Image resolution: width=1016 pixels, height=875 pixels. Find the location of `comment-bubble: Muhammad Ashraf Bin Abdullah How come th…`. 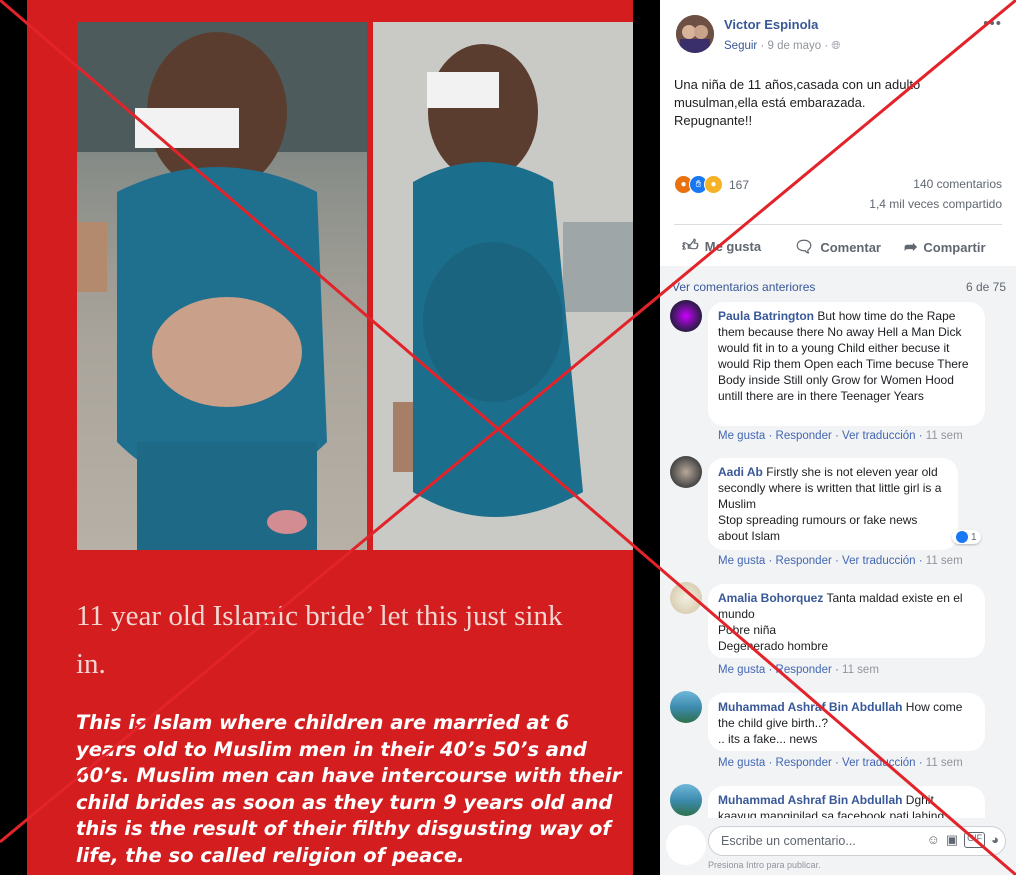

comment-bubble: Muhammad Ashraf Bin Abdullah How come th… is located at coordinates (846, 722).